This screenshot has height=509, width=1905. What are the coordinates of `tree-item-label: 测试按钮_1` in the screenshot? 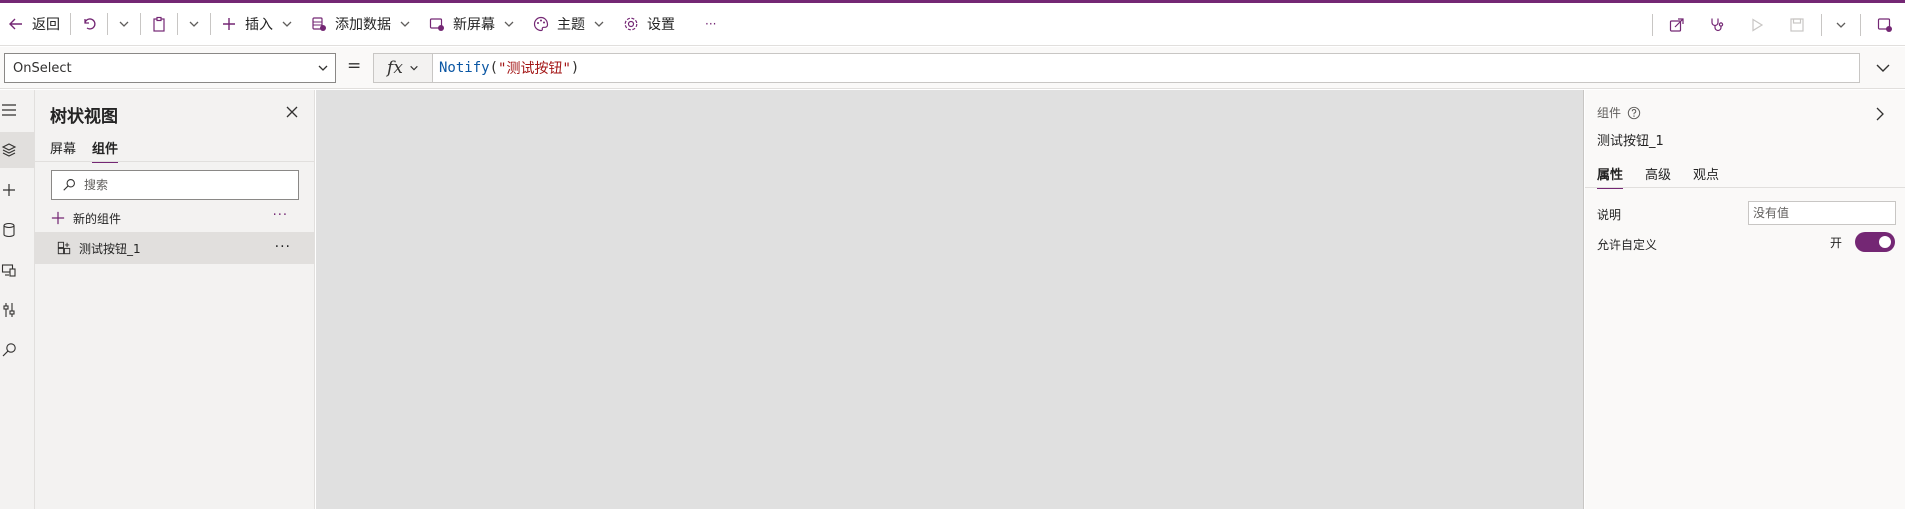 It's located at (110, 248).